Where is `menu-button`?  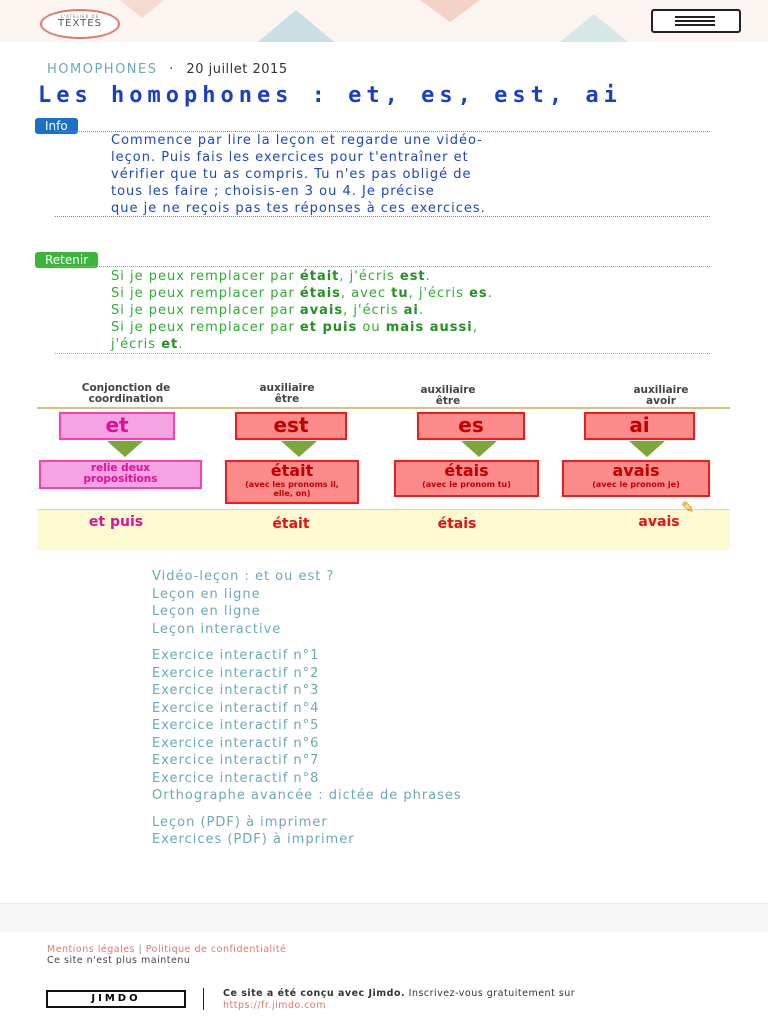
menu-button is located at coordinates (696, 21).